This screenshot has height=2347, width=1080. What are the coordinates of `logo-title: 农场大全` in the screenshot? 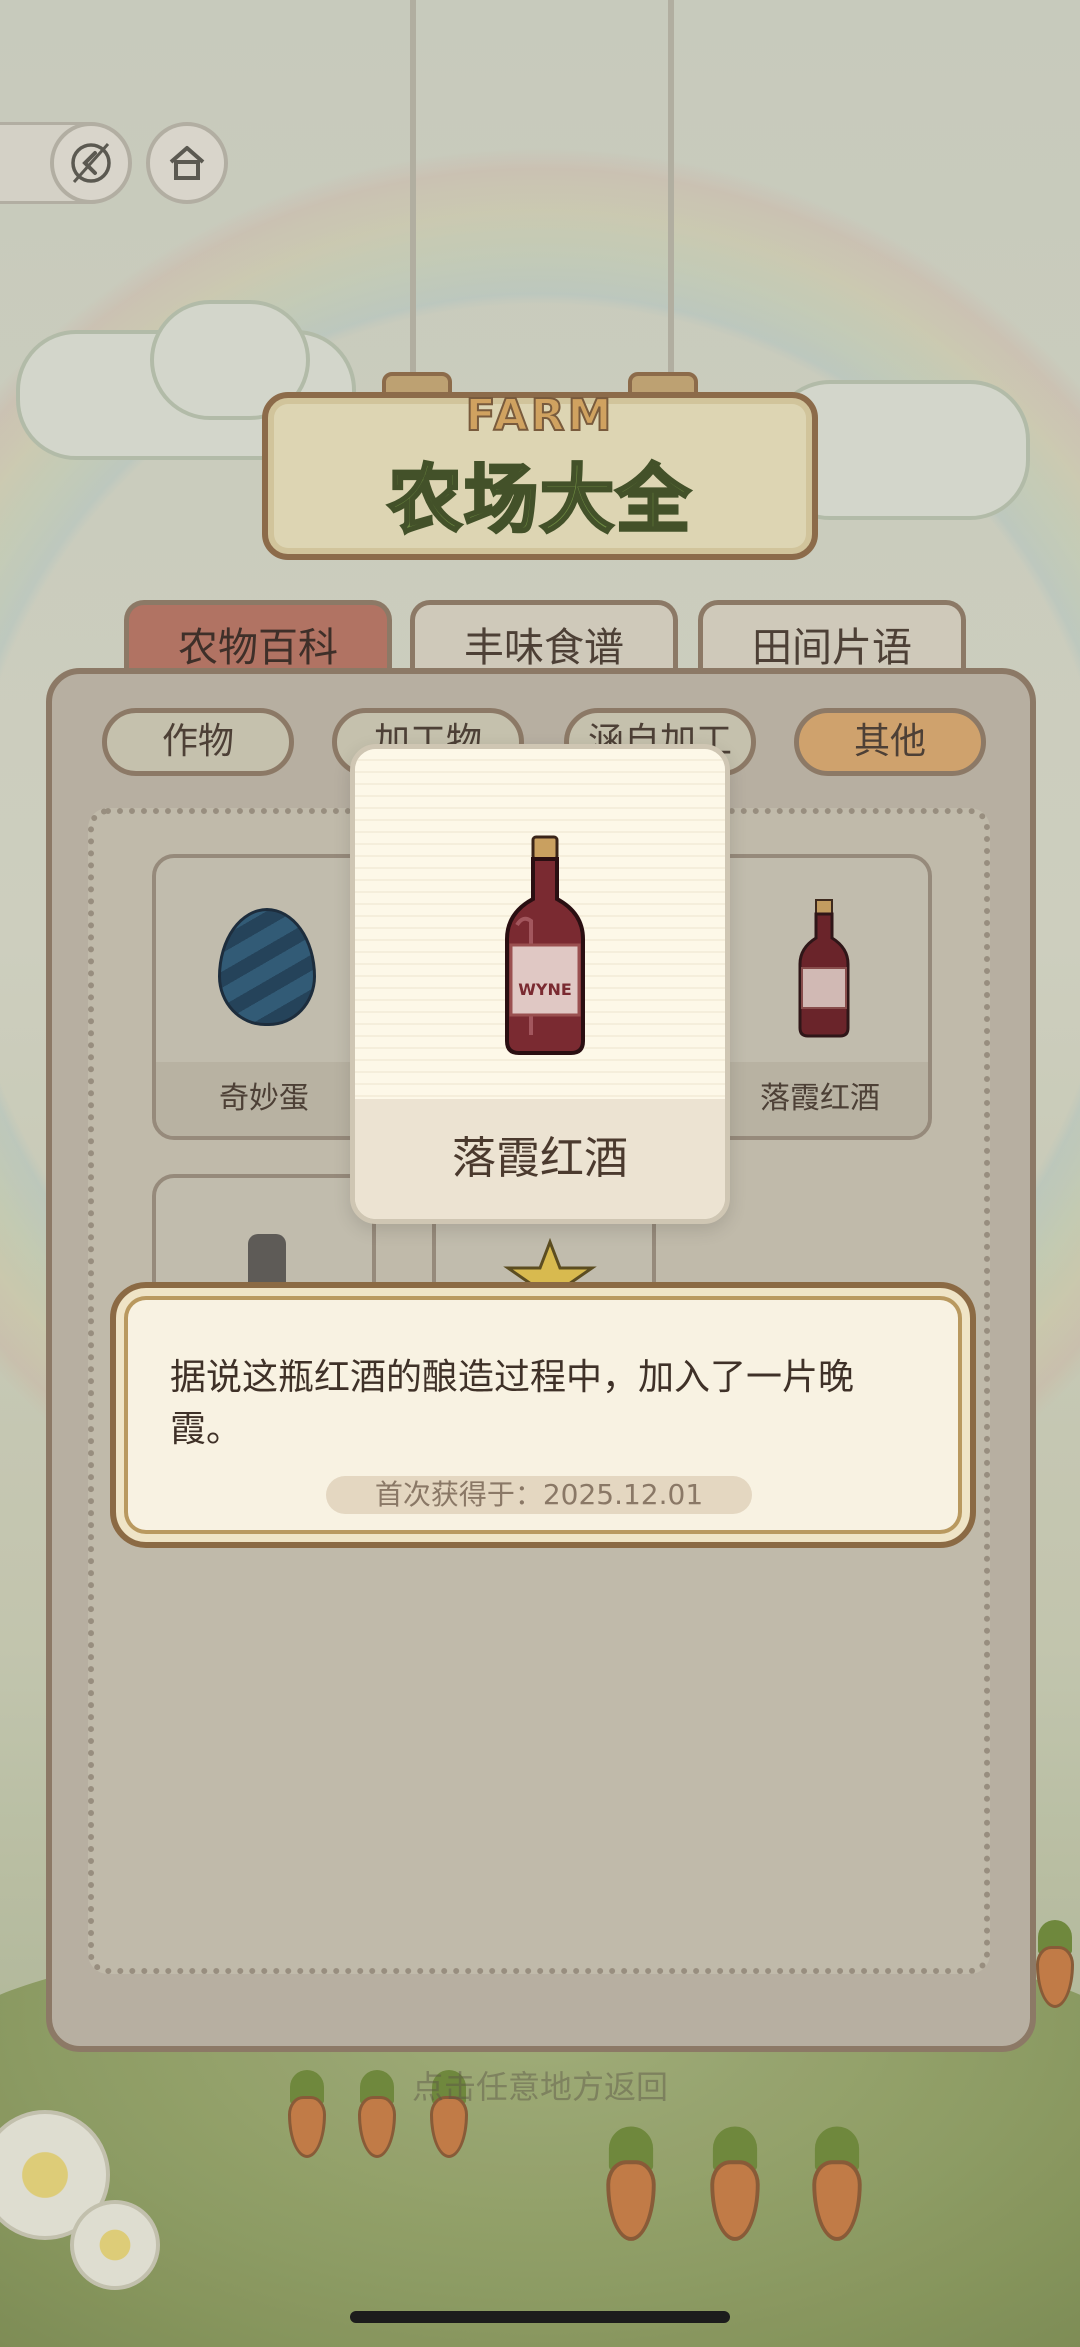 It's located at (540, 493).